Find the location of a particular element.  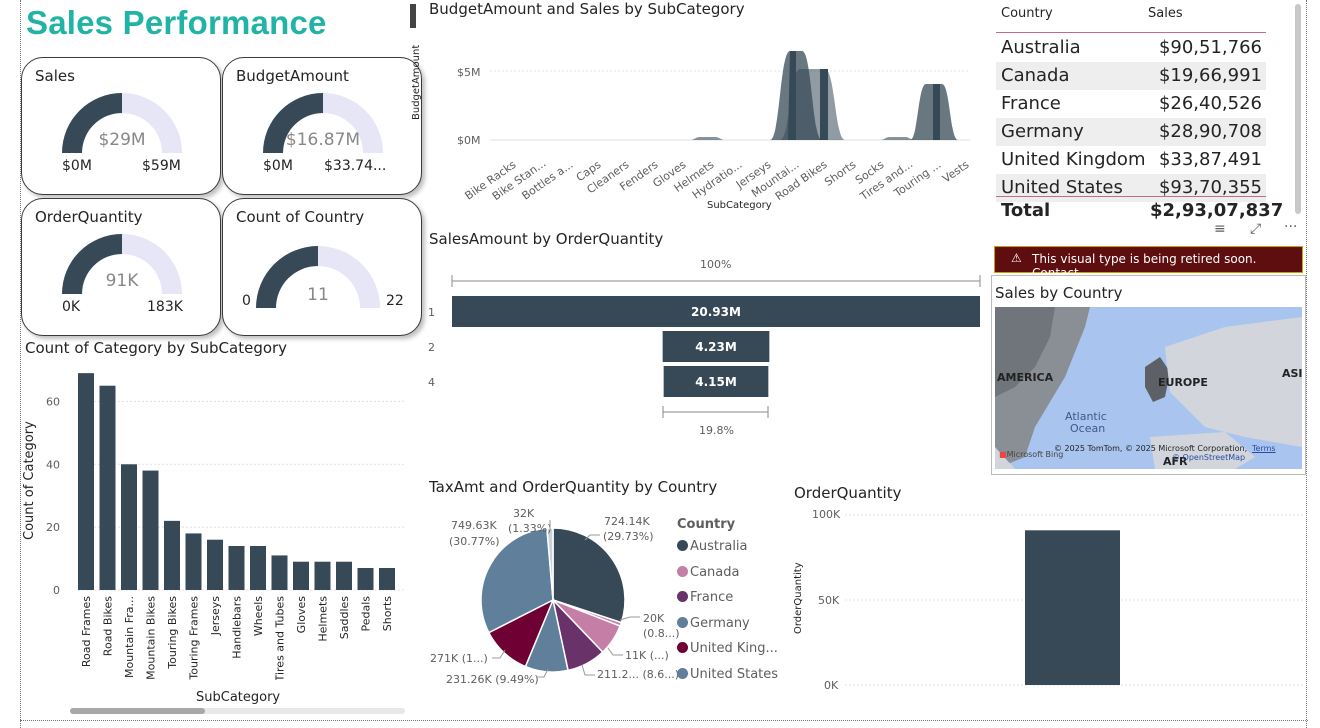

map-title: Sales by Country is located at coordinates (1059, 293).